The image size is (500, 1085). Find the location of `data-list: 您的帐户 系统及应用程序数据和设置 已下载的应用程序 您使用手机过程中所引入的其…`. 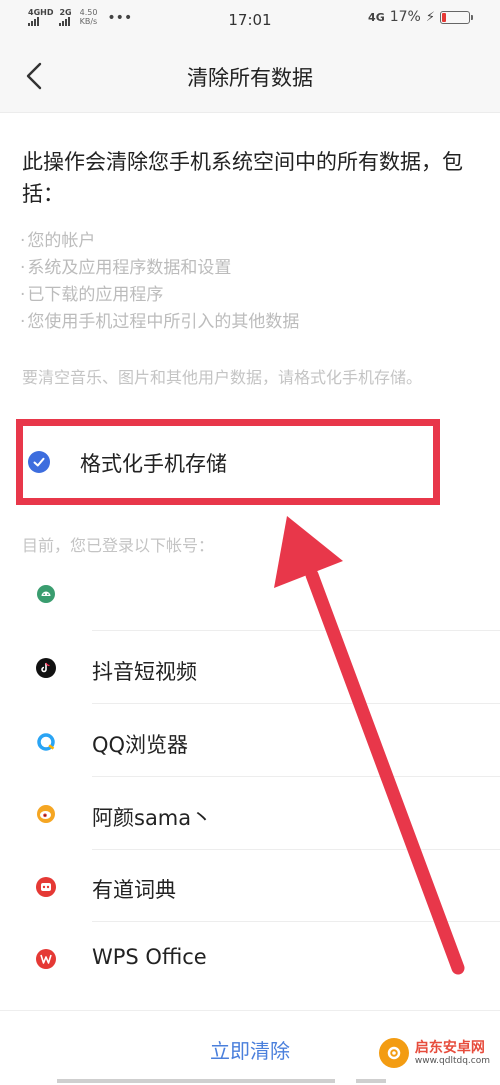

data-list: 您的帐户 系统及应用程序数据和设置 已下载的应用程序 您使用手机过程中所引入的其… is located at coordinates (250, 282).